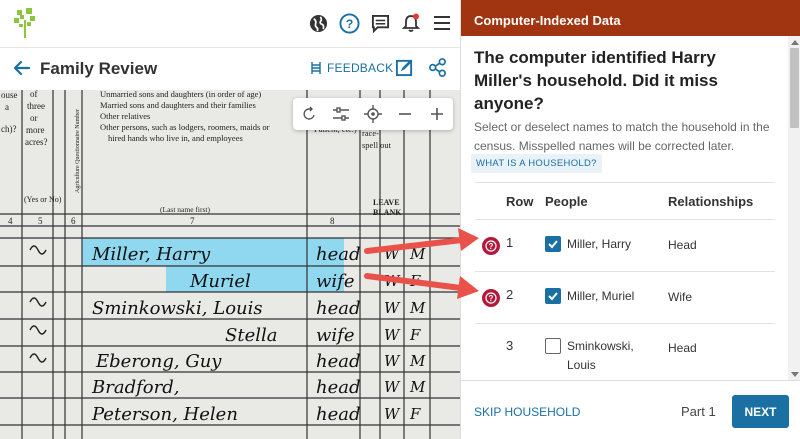 This screenshot has height=439, width=800. I want to click on census-col-6: 6, so click(73, 221).